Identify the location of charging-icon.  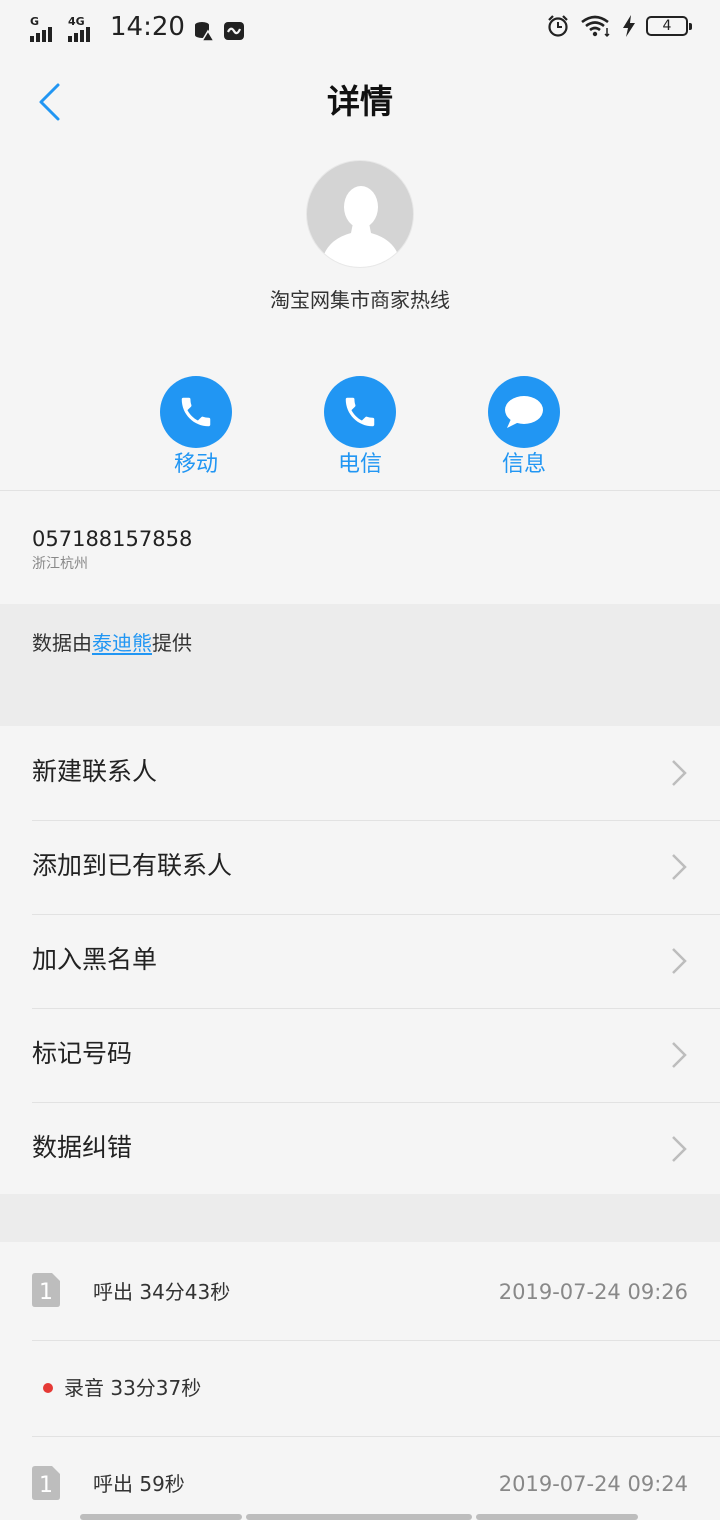
(629, 26).